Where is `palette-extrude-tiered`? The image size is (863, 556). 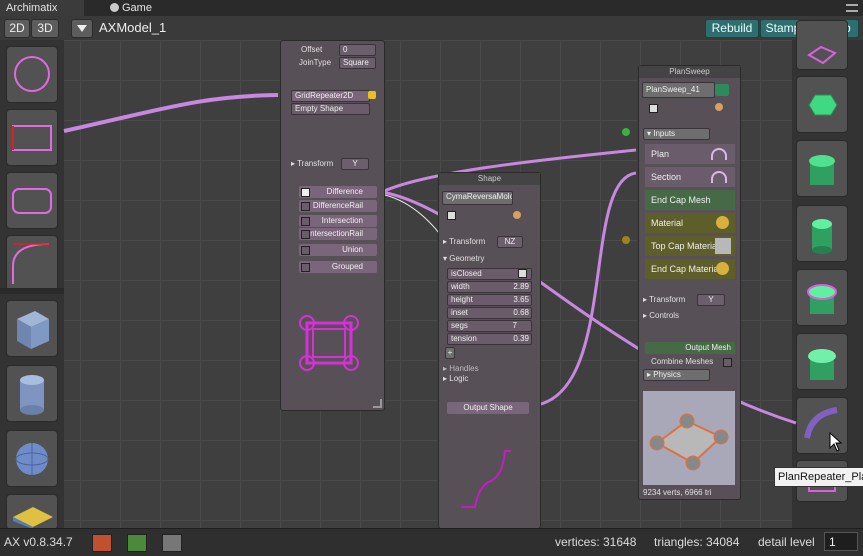
palette-extrude-tiered is located at coordinates (822, 361).